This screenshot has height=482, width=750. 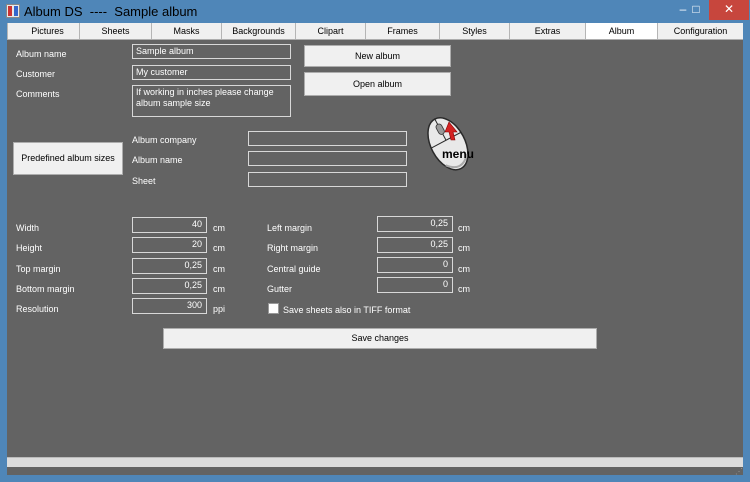 What do you see at coordinates (415, 285) in the screenshot?
I see `gutter-input: 0` at bounding box center [415, 285].